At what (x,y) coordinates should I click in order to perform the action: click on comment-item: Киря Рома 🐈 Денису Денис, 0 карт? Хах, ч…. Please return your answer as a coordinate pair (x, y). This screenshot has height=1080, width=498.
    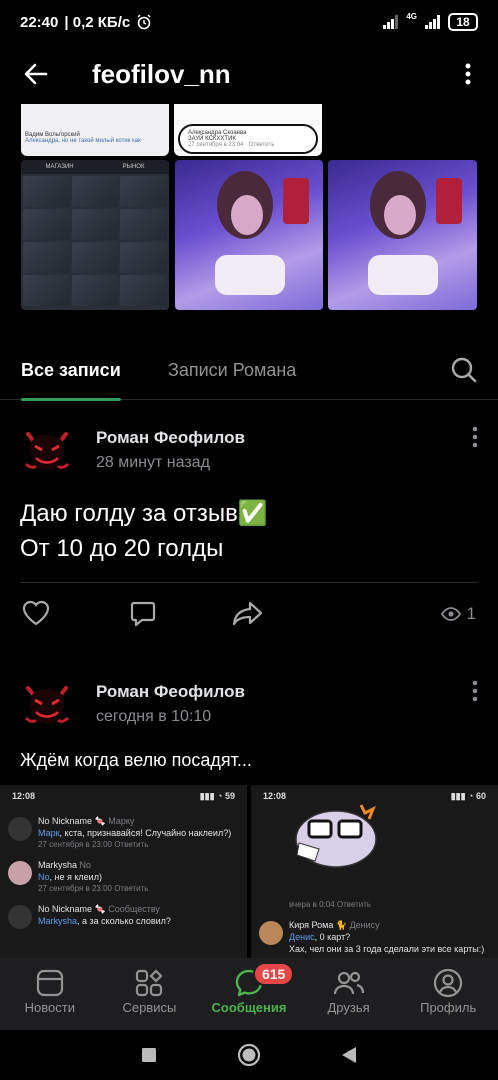
    Looking at the image, I should click on (374, 937).